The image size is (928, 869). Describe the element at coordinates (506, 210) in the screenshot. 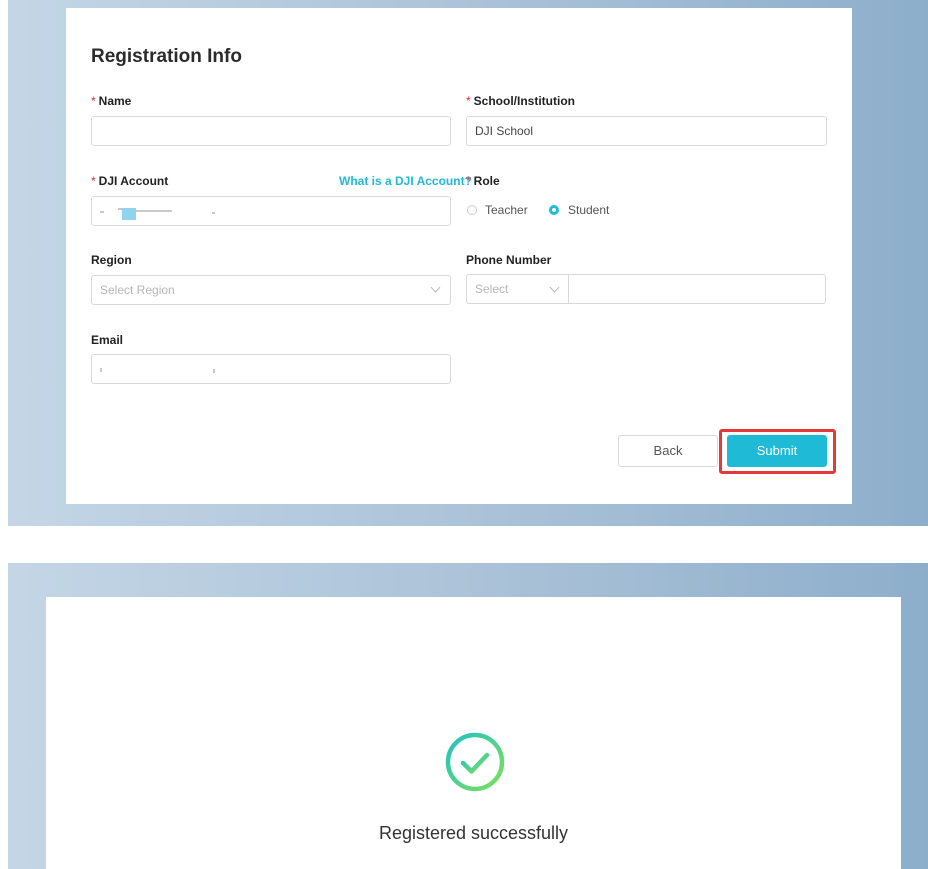

I see `radio-teacher-label: Teacher` at that location.